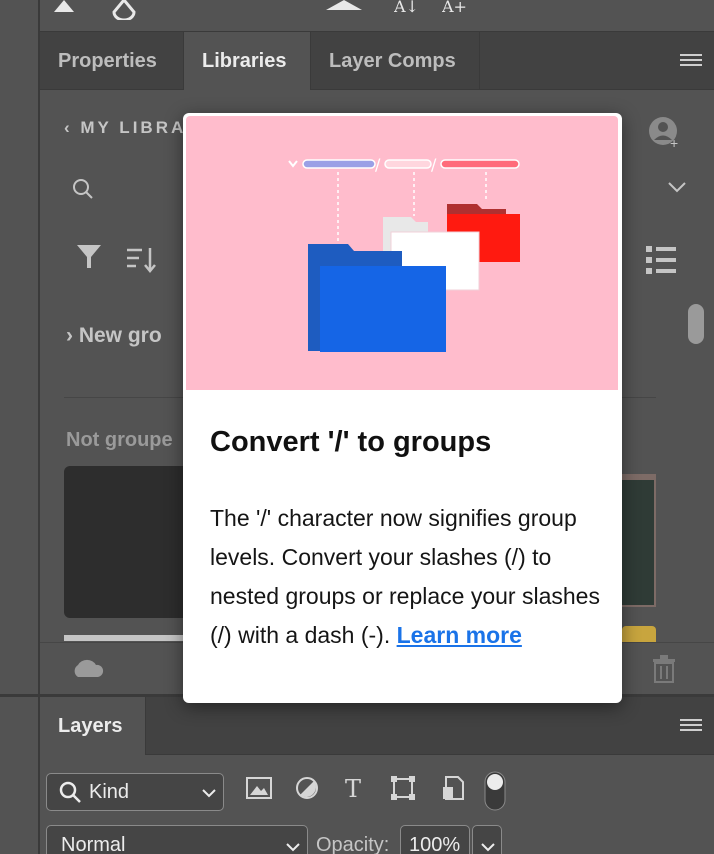  What do you see at coordinates (487, 839) in the screenshot?
I see `opacity-dropdown-button` at bounding box center [487, 839].